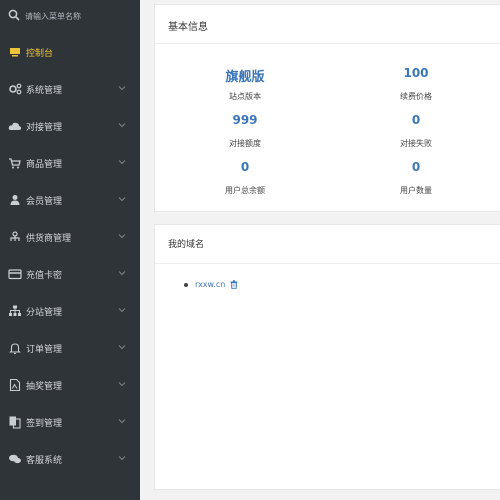 The image size is (500, 500). I want to click on cloud-icon, so click(15, 126).